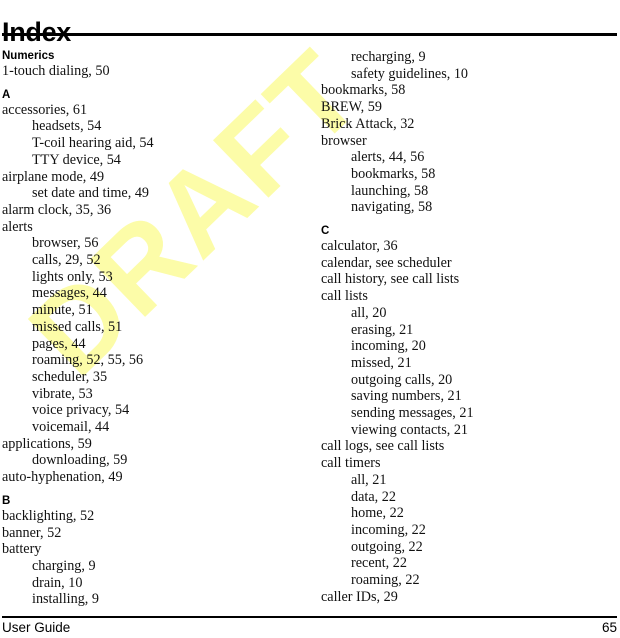 The image size is (620, 638). What do you see at coordinates (67, 126) in the screenshot?
I see `index-subentry: headsets, 54` at bounding box center [67, 126].